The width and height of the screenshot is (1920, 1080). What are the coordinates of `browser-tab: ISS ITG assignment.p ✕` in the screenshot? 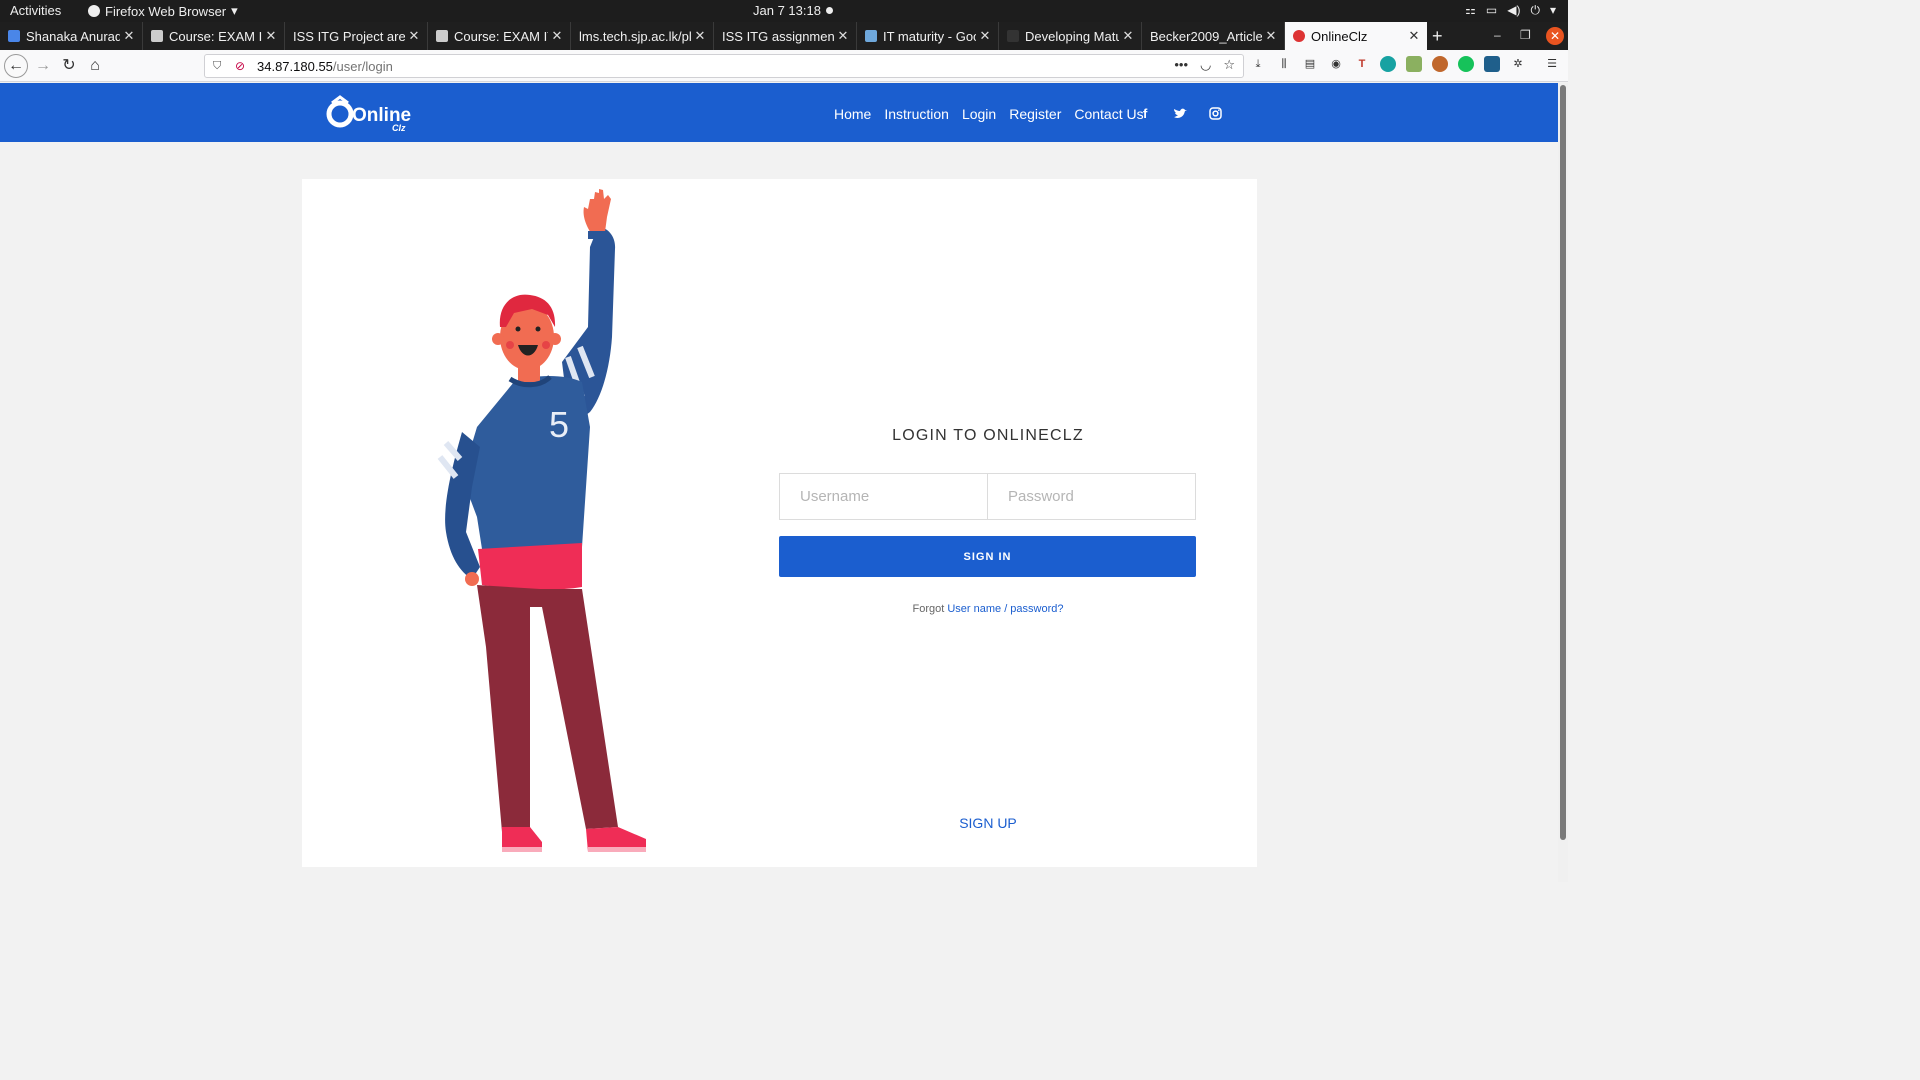 It's located at (785, 36).